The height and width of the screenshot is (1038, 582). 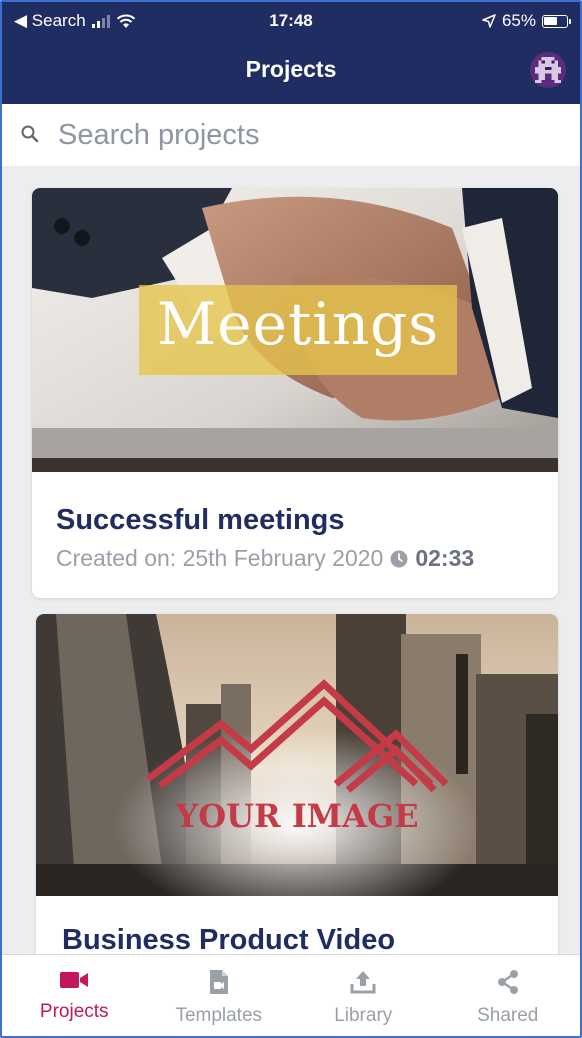 I want to click on project-meta: Created on: 25th February 2020 02:33, so click(x=265, y=558).